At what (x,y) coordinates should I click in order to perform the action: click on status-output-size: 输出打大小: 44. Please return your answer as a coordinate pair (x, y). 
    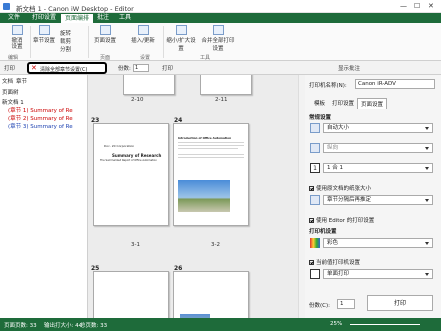
    Looking at the image, I should click on (63, 326).